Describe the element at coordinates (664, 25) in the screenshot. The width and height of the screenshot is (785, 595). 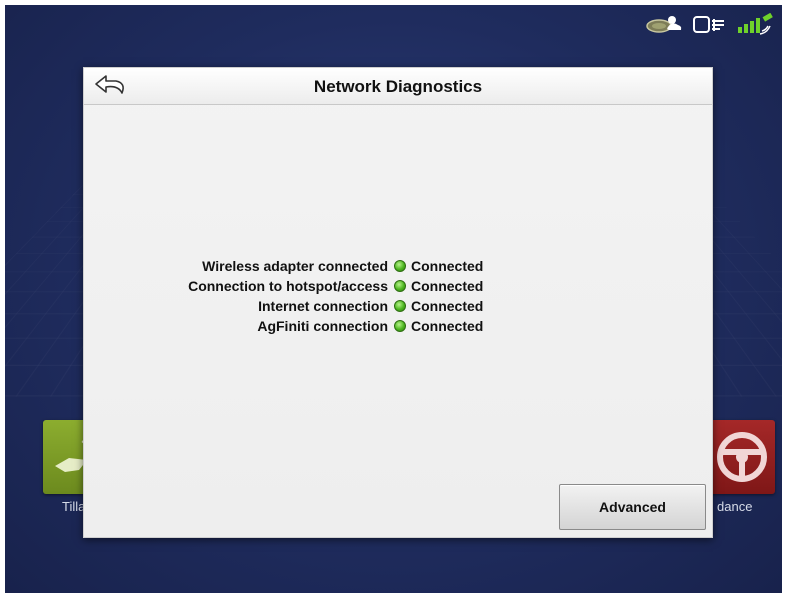
I see `cloud-sync-icon` at that location.